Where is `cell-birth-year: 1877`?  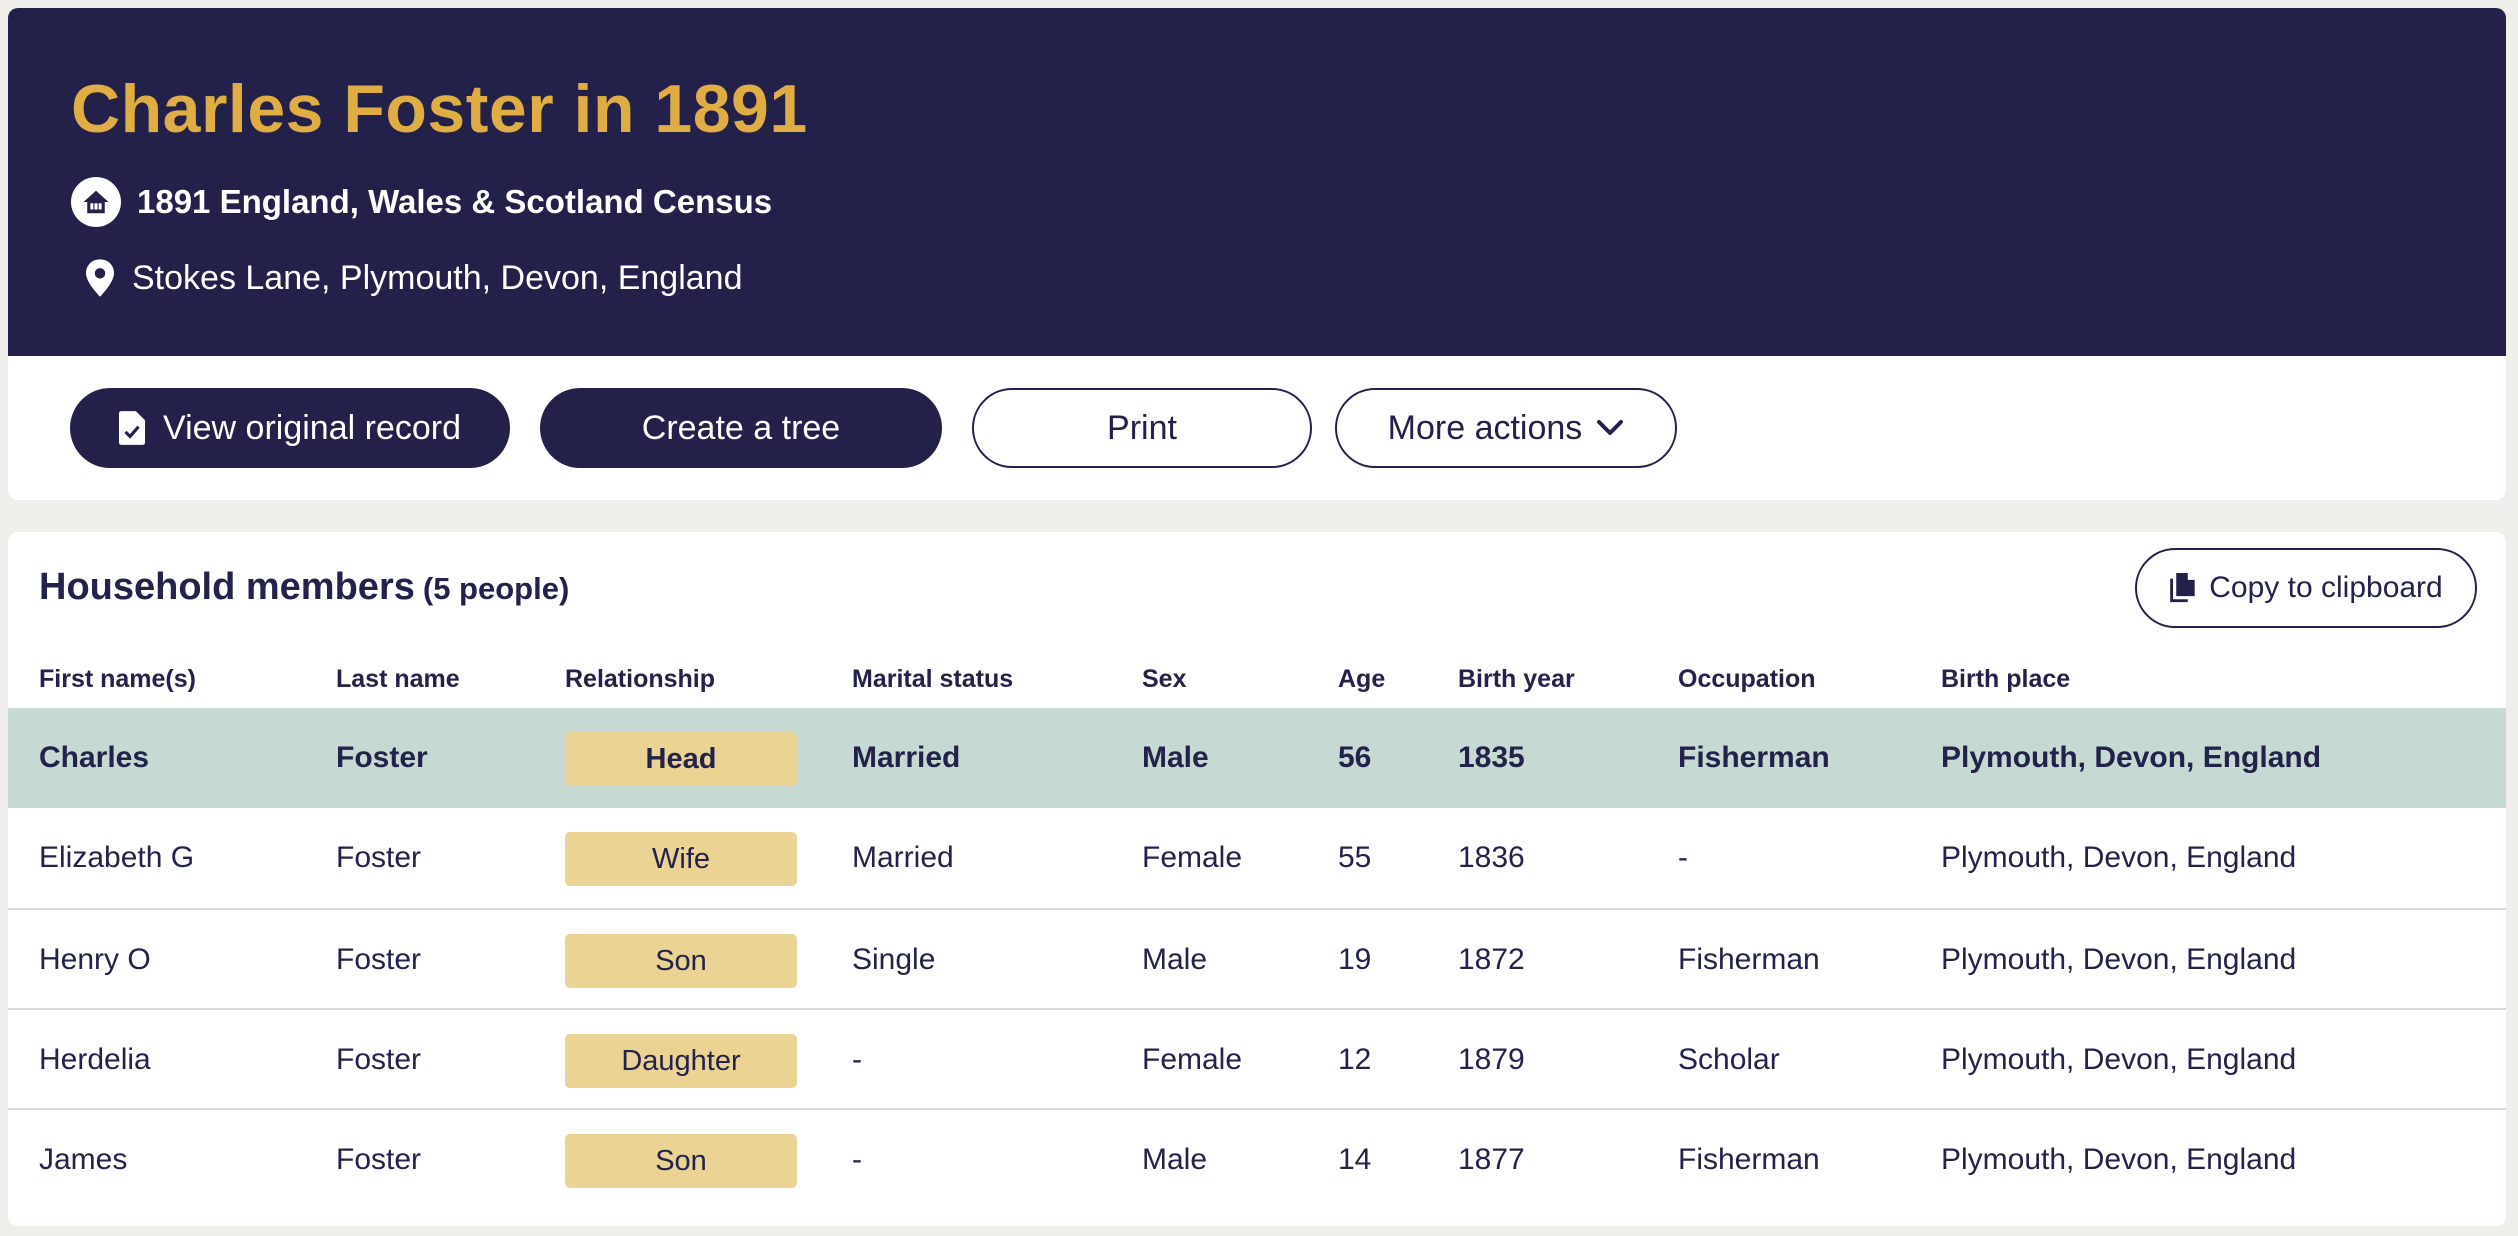
cell-birth-year: 1877 is located at coordinates (1491, 1159).